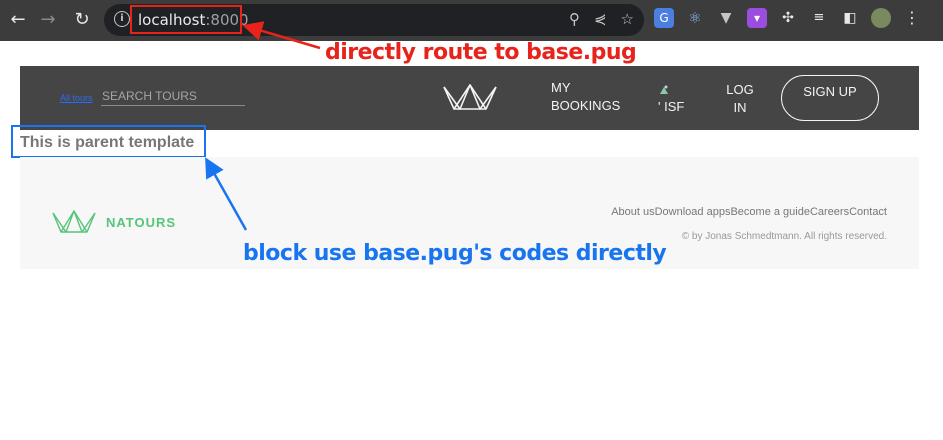 The image size is (943, 440). I want to click on natours-logo-icon, so click(470, 97).